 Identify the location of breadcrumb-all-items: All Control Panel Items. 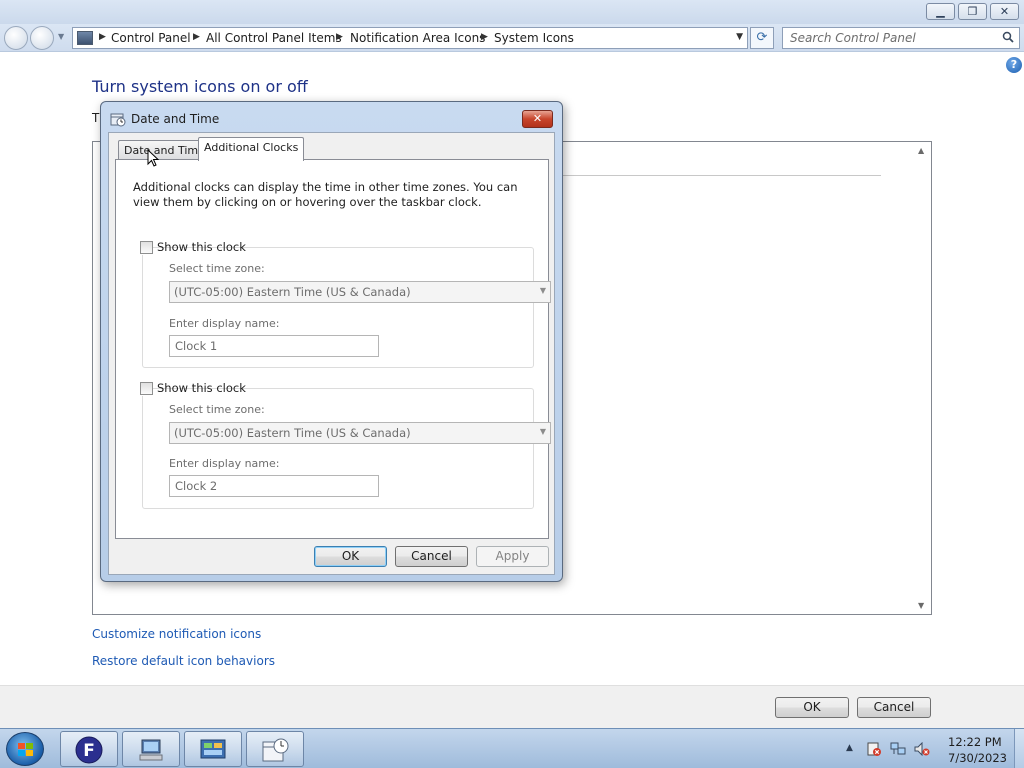
(274, 38).